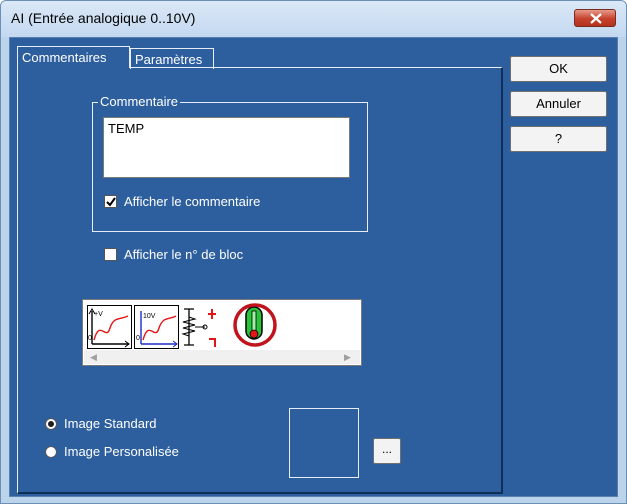 This screenshot has width=627, height=504. Describe the element at coordinates (93, 357) in the screenshot. I see `scroll-left-icon: ◀` at that location.